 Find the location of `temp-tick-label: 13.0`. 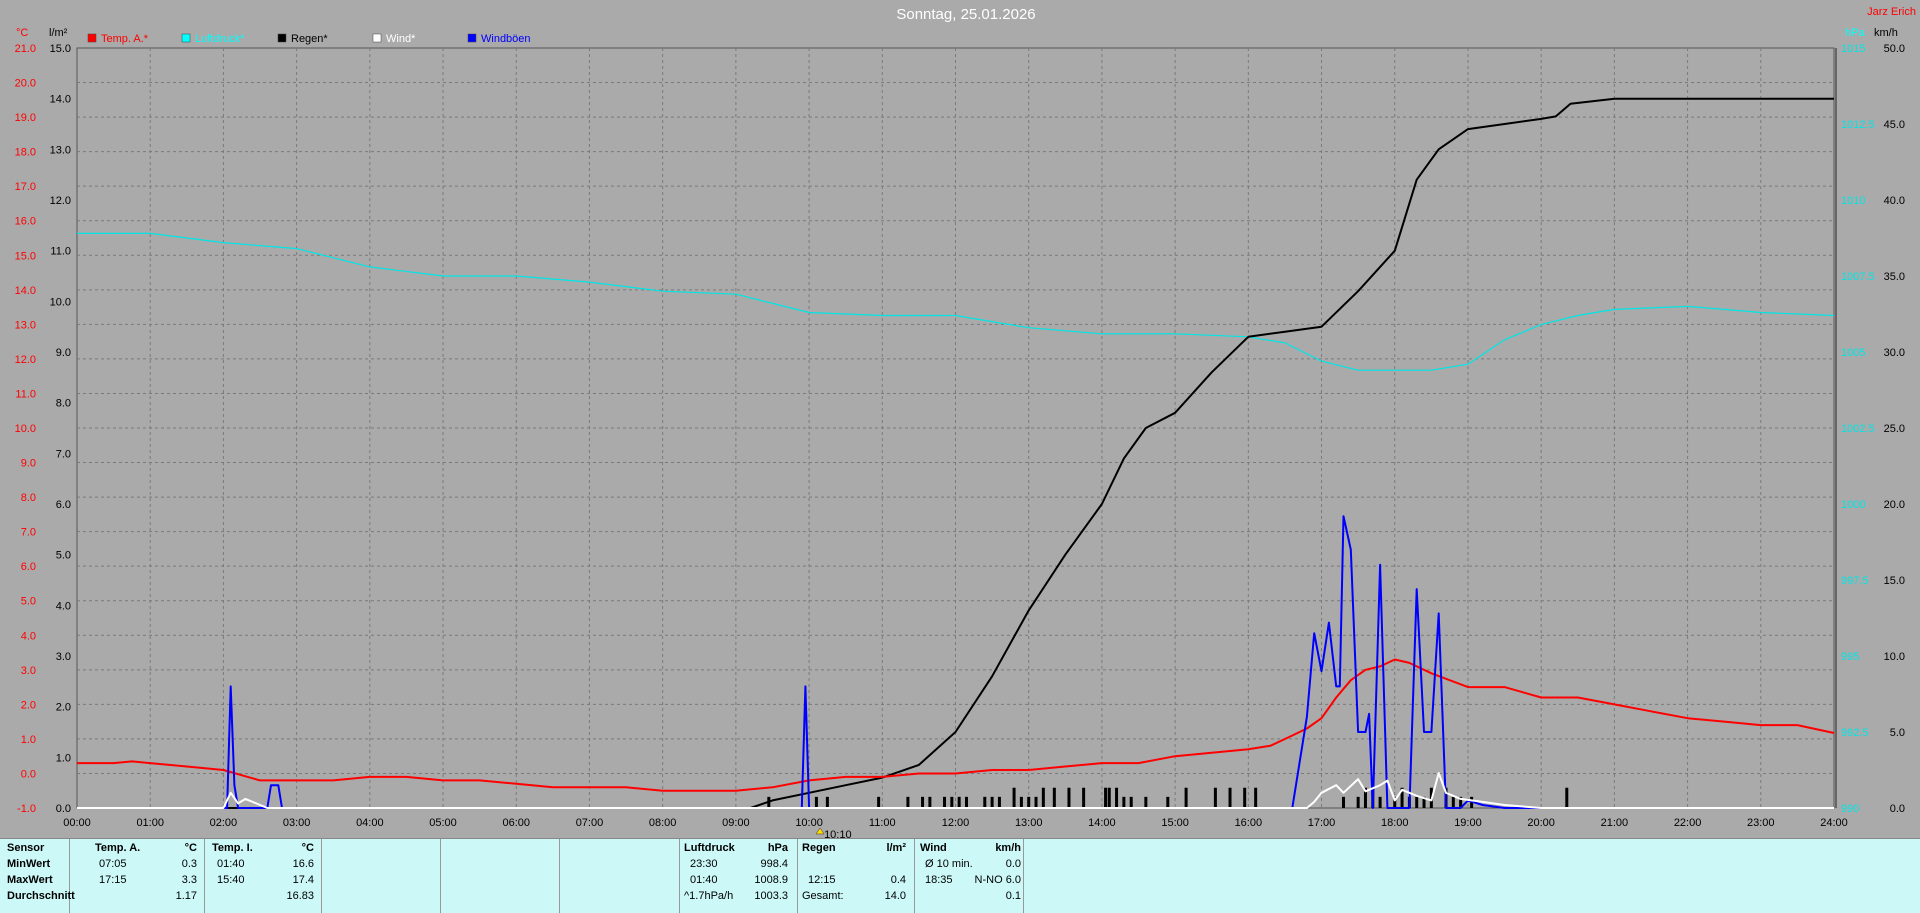

temp-tick-label: 13.0 is located at coordinates (25, 325).